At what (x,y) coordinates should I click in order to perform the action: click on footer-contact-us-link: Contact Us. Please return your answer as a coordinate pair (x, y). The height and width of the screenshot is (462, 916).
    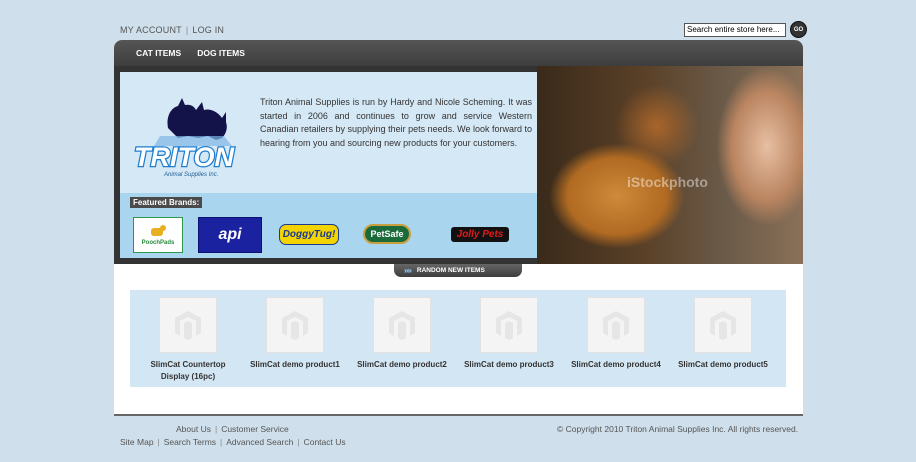
    Looking at the image, I should click on (325, 442).